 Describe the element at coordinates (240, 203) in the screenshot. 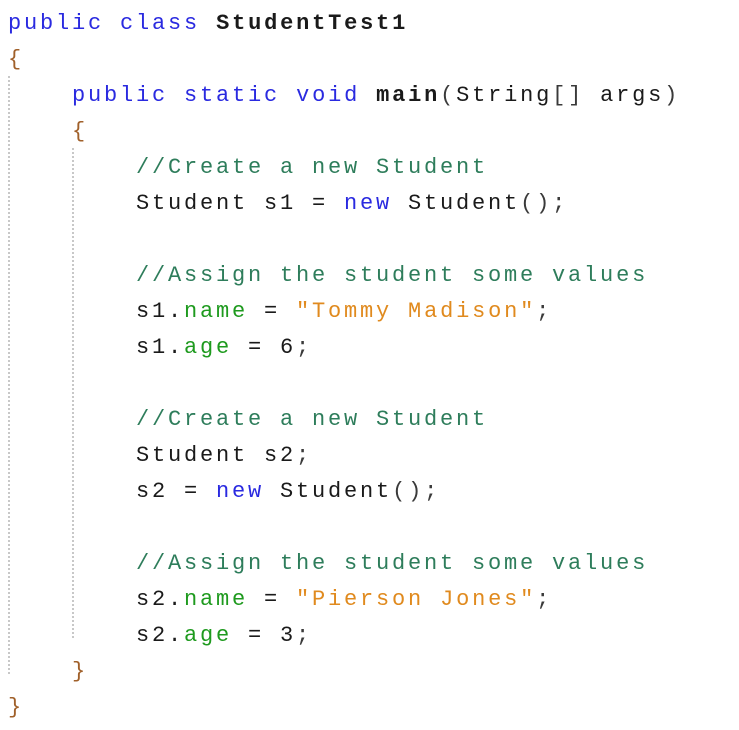

I see `code-token: Student s1 =` at that location.